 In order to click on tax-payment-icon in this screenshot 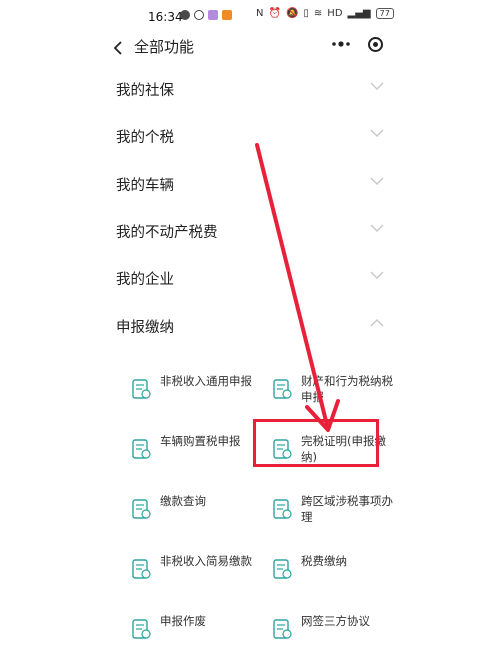, I will do `click(282, 569)`.